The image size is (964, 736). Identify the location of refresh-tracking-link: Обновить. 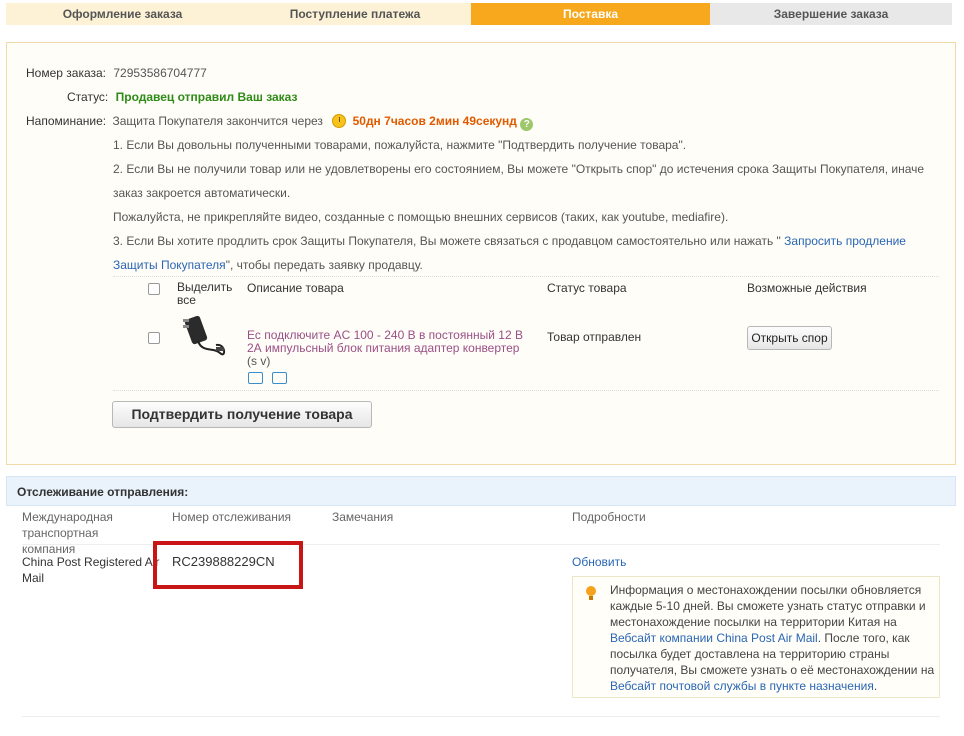
(599, 562).